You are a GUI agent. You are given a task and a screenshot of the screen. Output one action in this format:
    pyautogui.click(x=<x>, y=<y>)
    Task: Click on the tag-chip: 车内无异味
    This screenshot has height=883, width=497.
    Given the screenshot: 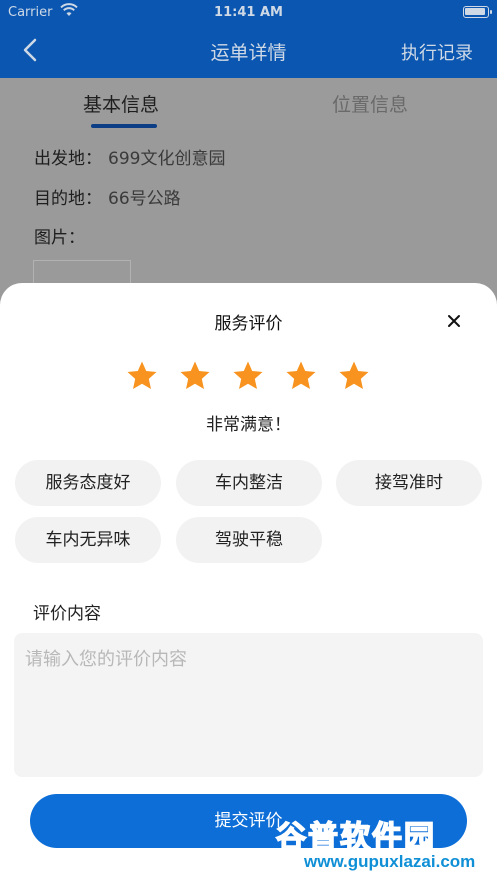 What is the action you would take?
    pyautogui.click(x=88, y=540)
    